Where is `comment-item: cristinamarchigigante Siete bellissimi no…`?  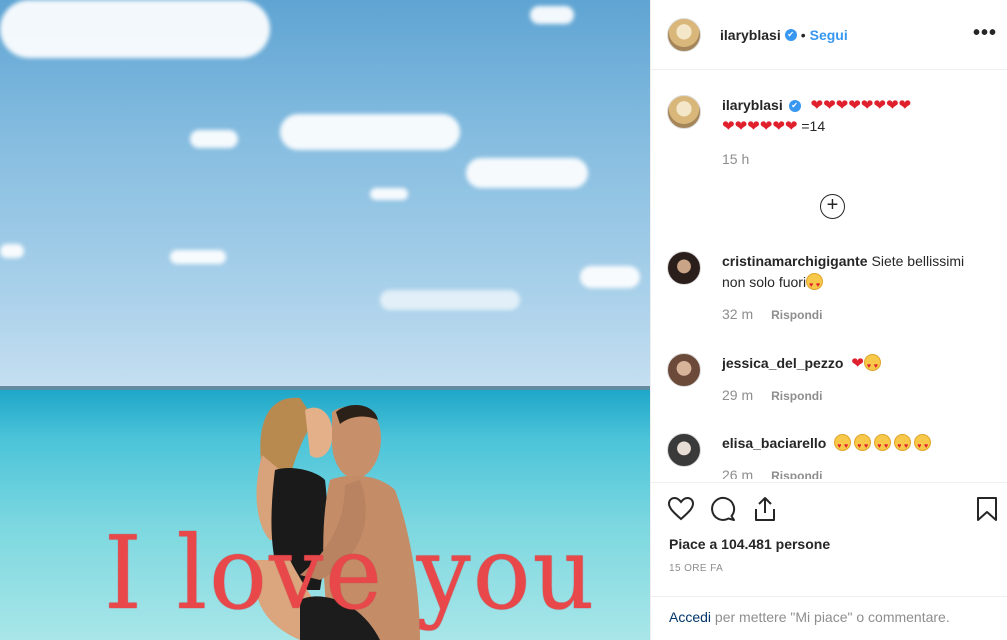
comment-item: cristinamarchigigante Siete bellissimi no… is located at coordinates (827, 288).